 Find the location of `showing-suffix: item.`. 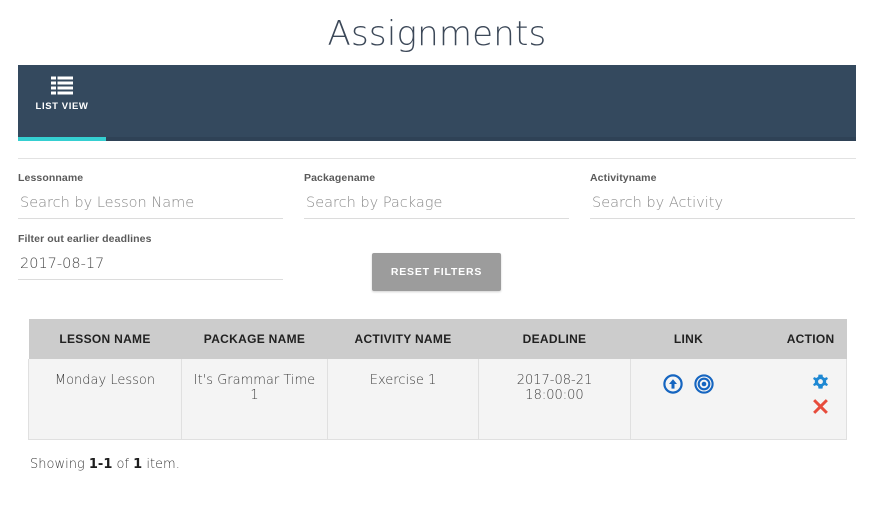

showing-suffix: item. is located at coordinates (161, 464).